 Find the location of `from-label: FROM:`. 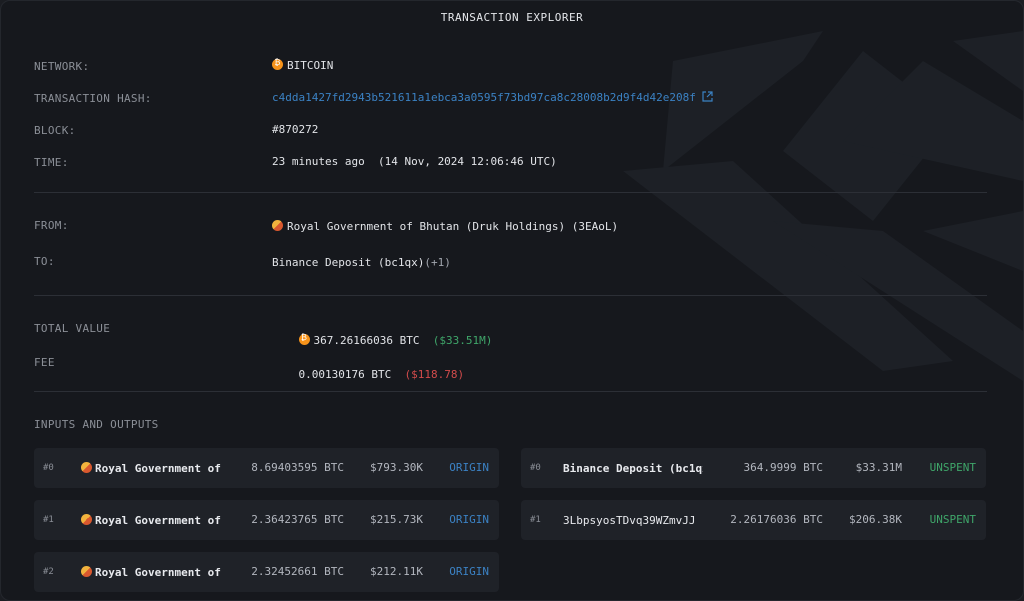

from-label: FROM: is located at coordinates (51, 225).